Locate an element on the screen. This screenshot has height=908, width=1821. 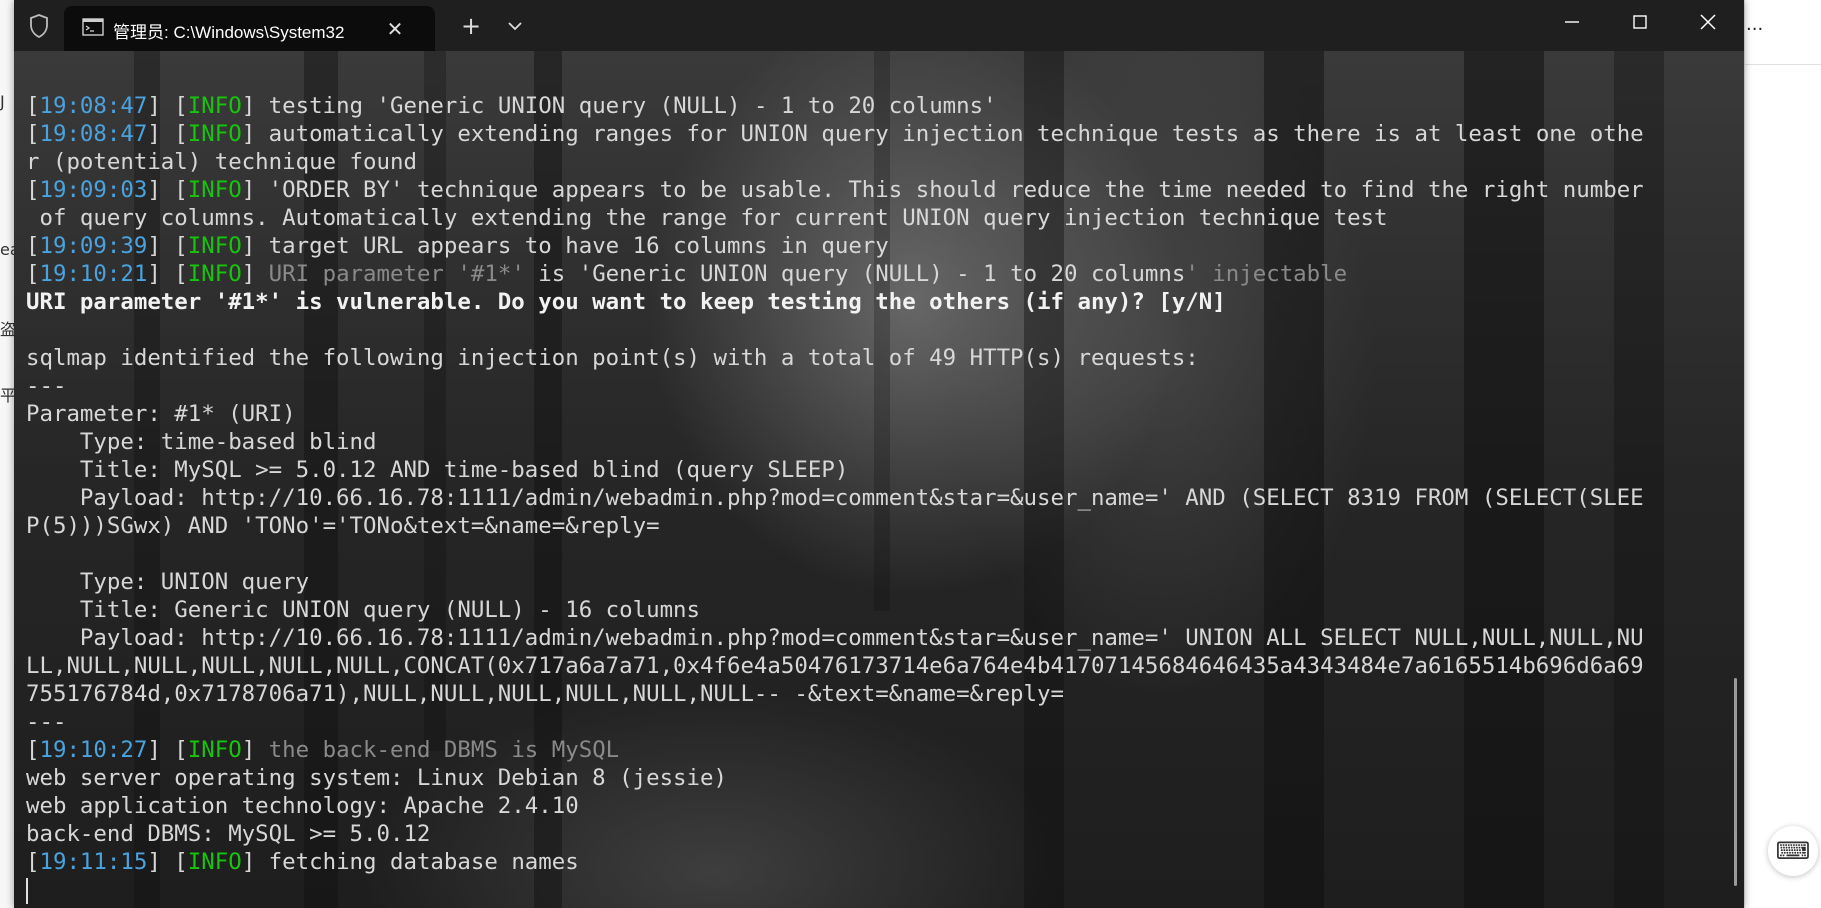
terminal-line: Parameter: #1* (URI) is located at coordinates (835, 414).